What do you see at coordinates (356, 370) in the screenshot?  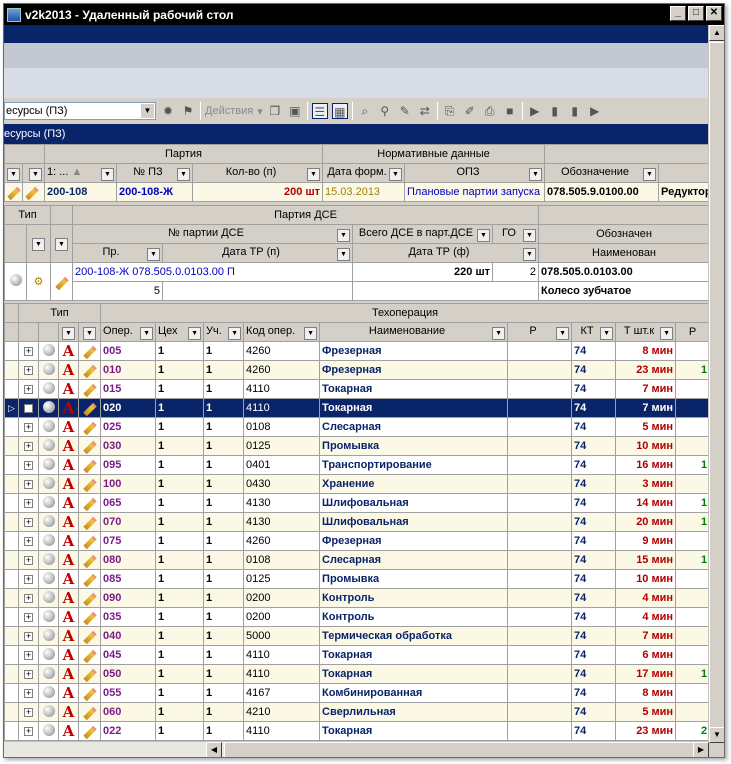 I see `operation-row: + A 010 1 1 4260 Фрезерная 74 23 мин 1` at bounding box center [356, 370].